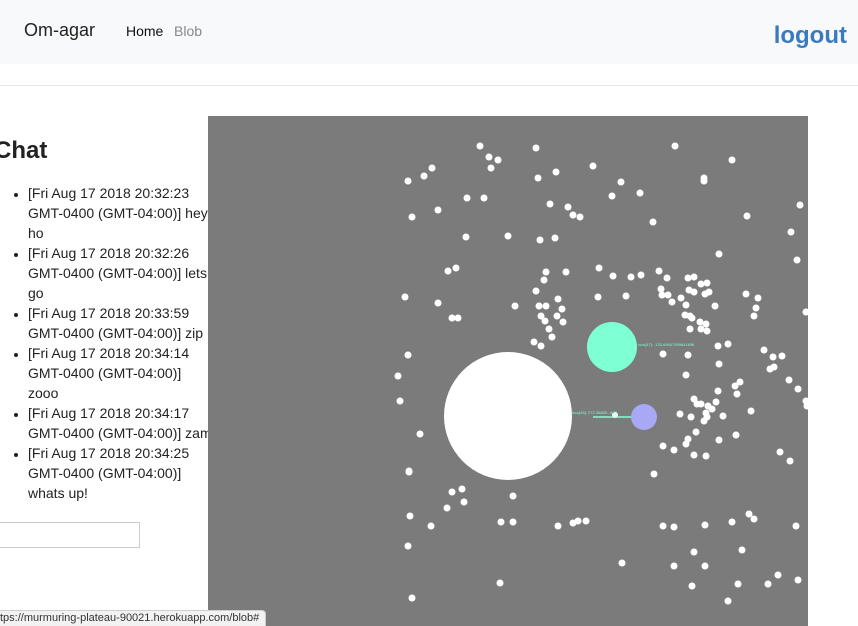 This screenshot has width=858, height=626. I want to click on nav-home-link: Home, so click(144, 31).